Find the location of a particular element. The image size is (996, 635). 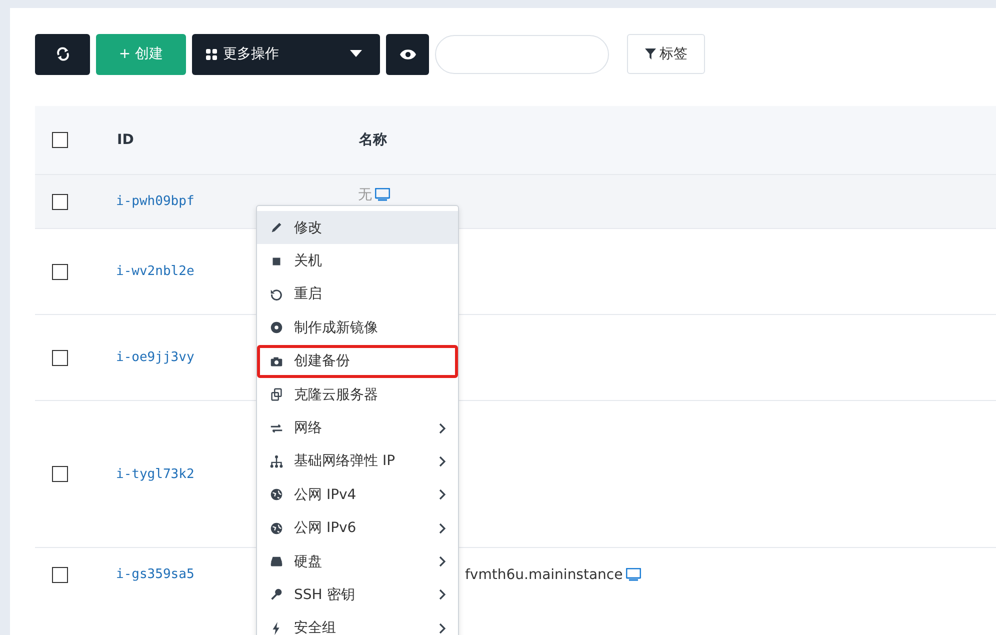

menu-item: 克隆云服务器 is located at coordinates (357, 395).